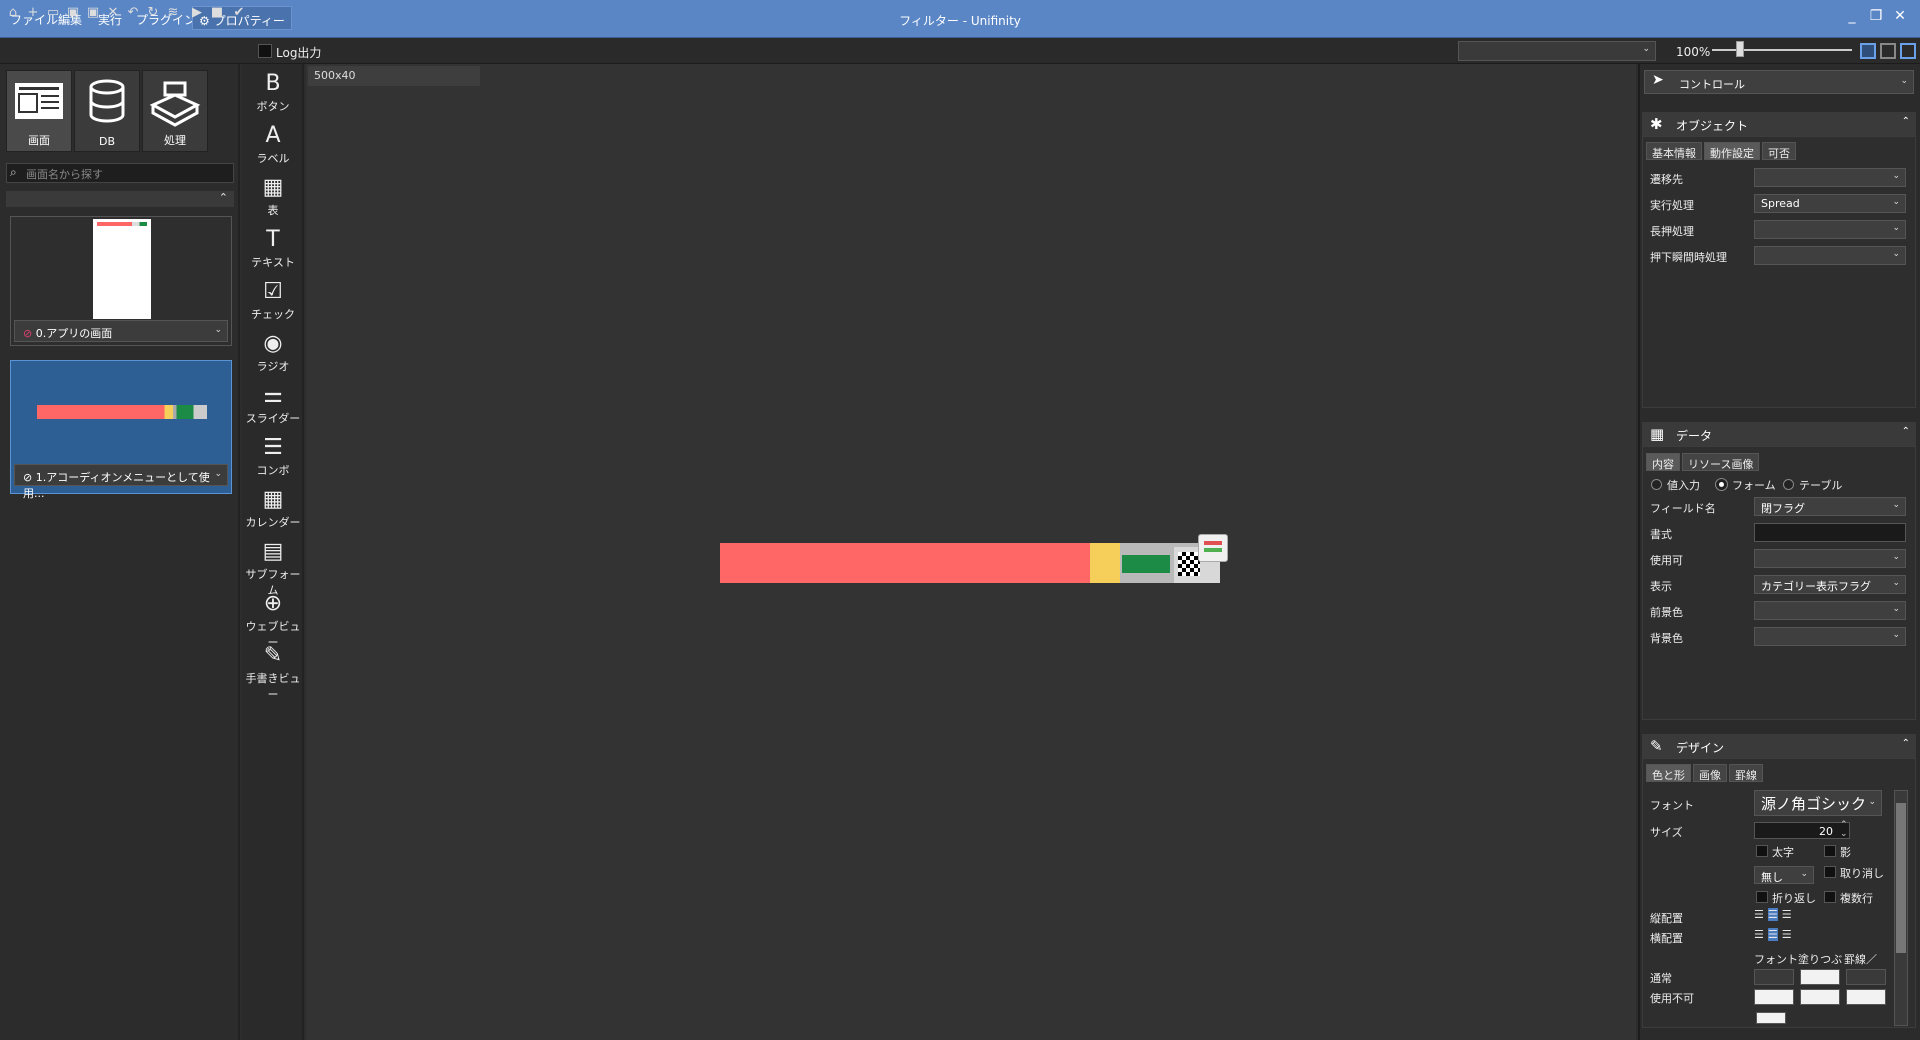 This screenshot has width=1920, height=1040. Describe the element at coordinates (1820, 997) in the screenshot. I see `disabled-fill-color` at that location.